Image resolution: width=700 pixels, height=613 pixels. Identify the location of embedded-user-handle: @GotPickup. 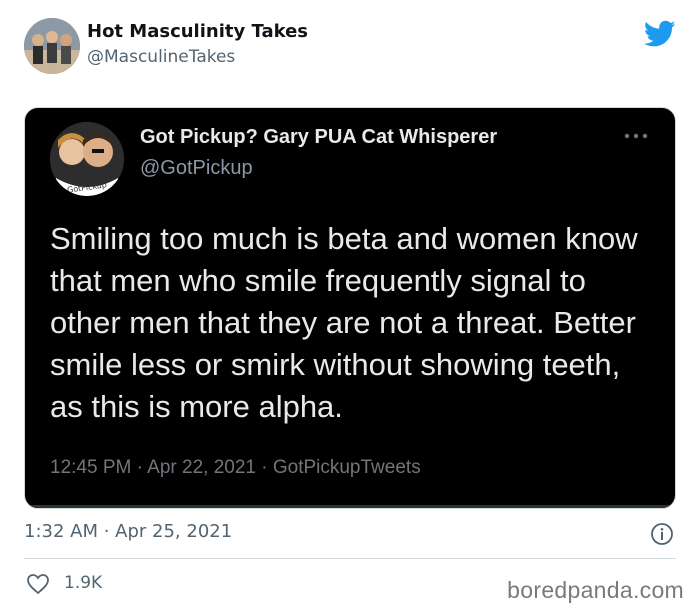
(196, 168).